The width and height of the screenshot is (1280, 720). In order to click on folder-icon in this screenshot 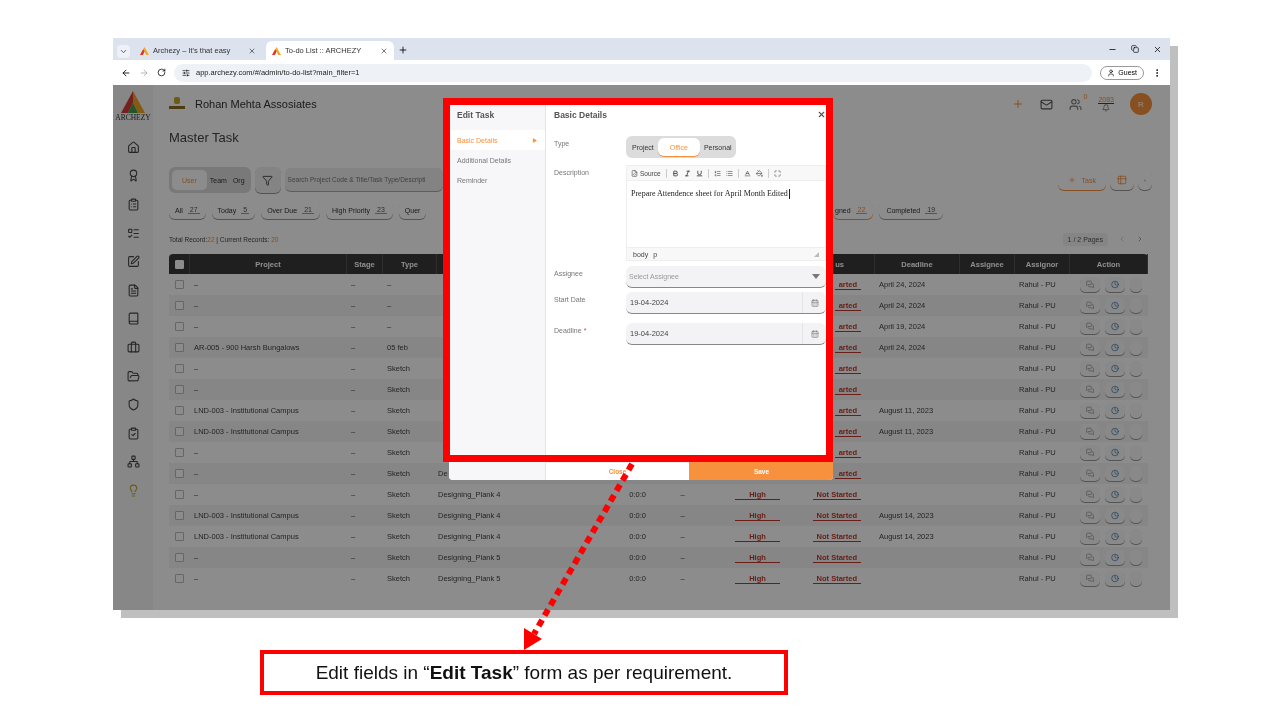, I will do `click(133, 376)`.